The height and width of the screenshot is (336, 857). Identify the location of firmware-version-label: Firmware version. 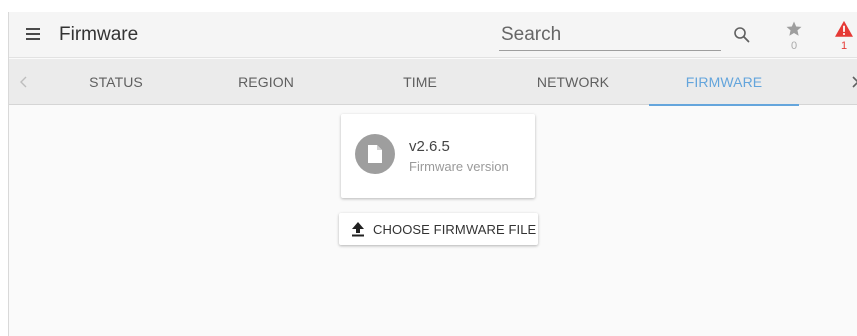
(459, 166).